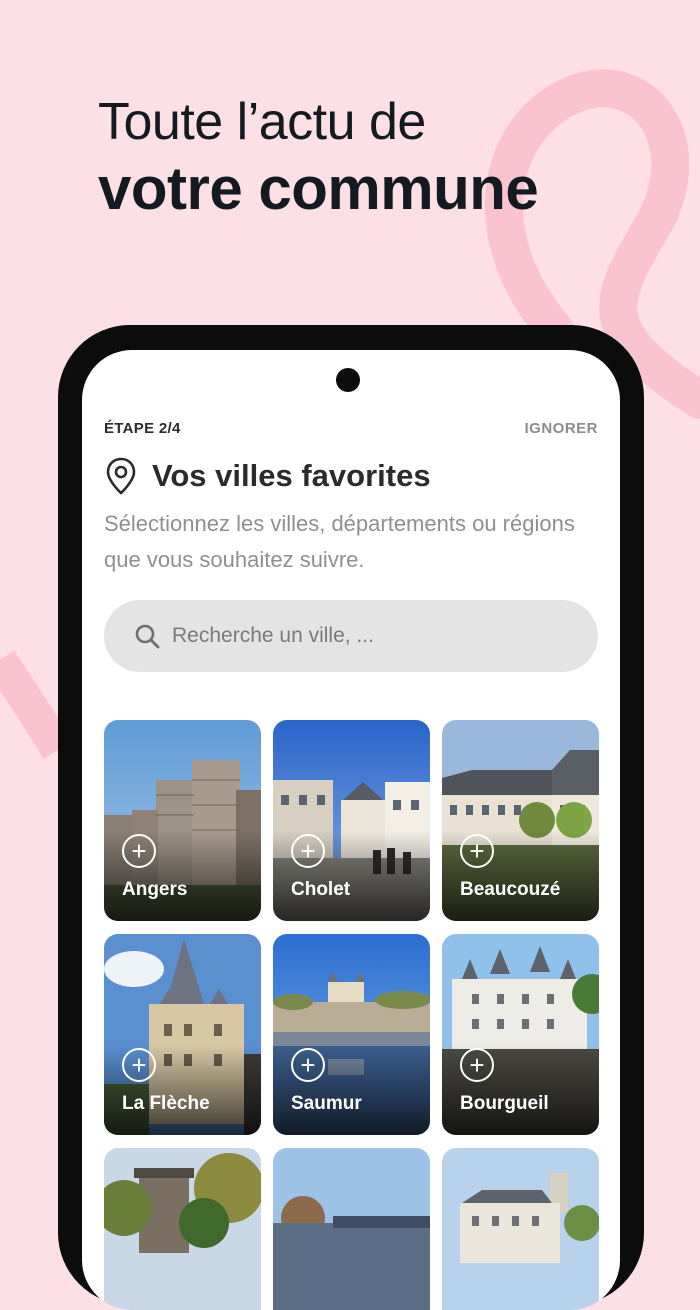 This screenshot has height=1310, width=700. Describe the element at coordinates (520, 820) in the screenshot. I see `city-card-beaucouze: + Beaucouzé` at that location.